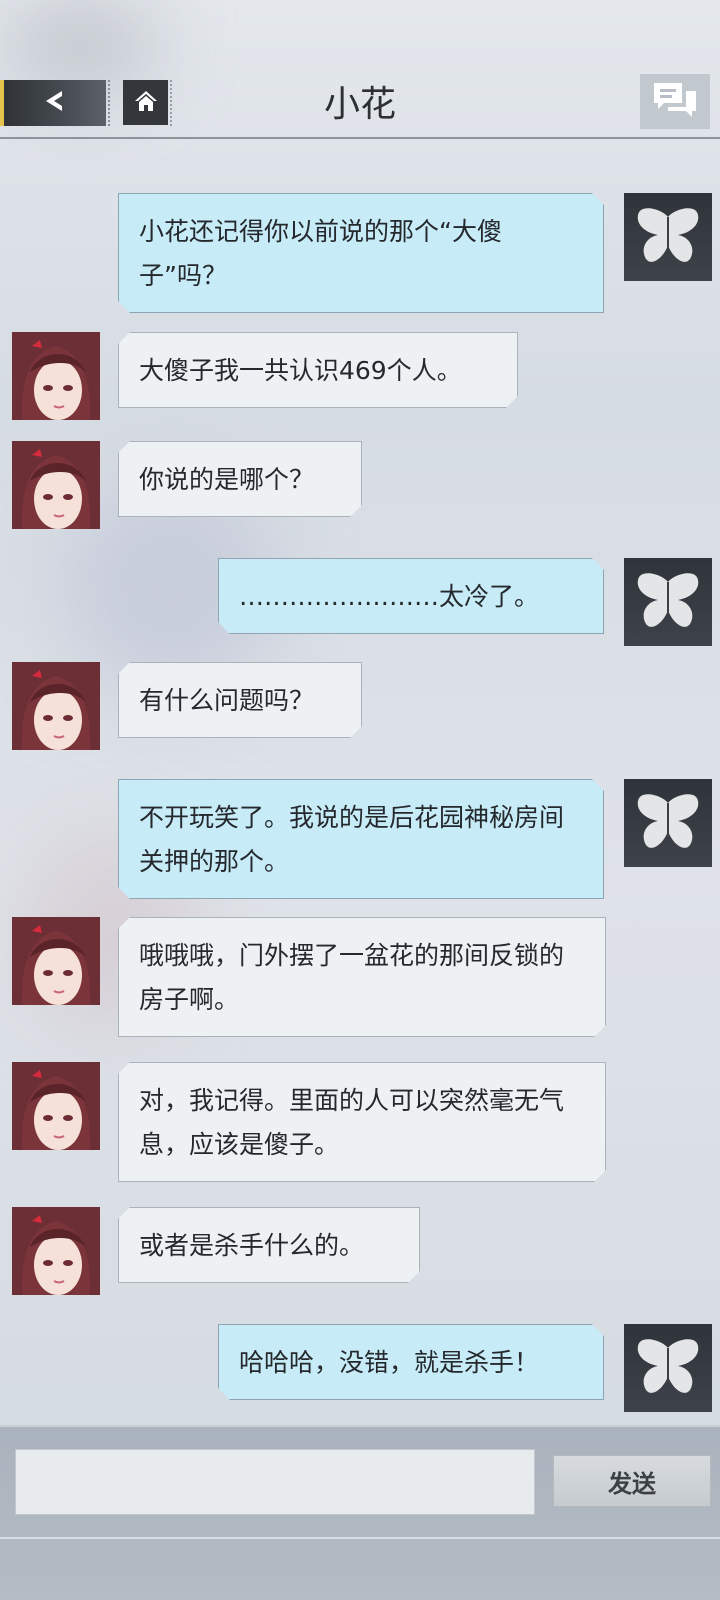 The height and width of the screenshot is (1600, 720). I want to click on message-input, so click(275, 1482).